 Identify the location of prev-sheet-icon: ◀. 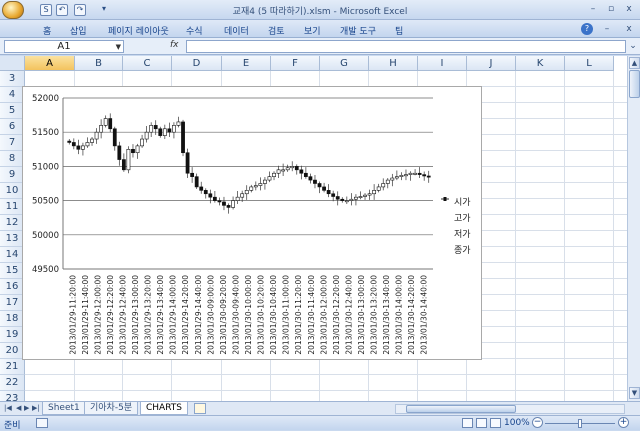
(18, 408).